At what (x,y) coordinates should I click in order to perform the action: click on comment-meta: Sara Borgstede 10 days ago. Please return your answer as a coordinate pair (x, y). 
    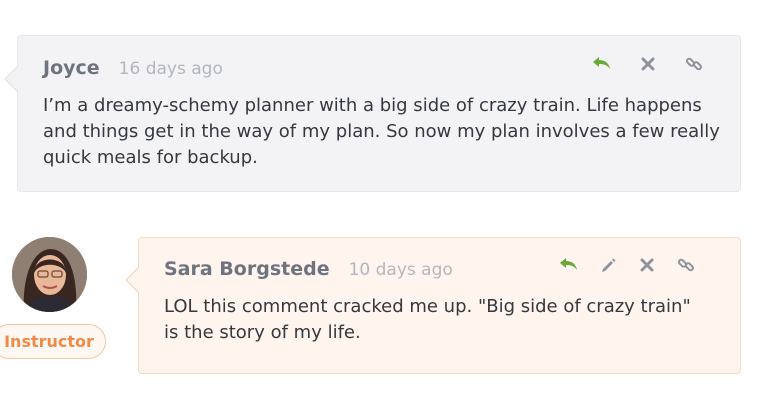
    Looking at the image, I should click on (308, 269).